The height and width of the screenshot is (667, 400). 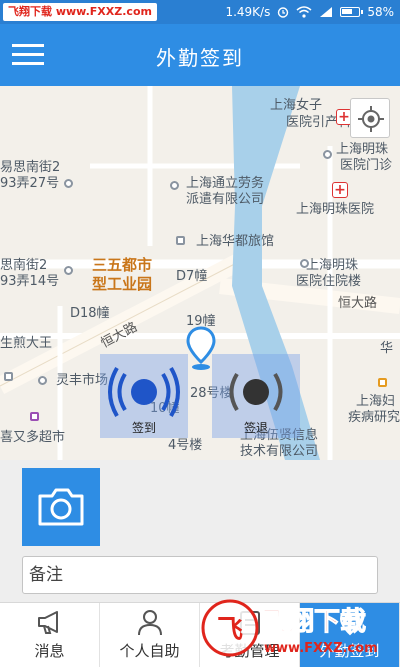 I want to click on tab-label: 消息, so click(x=49, y=651).